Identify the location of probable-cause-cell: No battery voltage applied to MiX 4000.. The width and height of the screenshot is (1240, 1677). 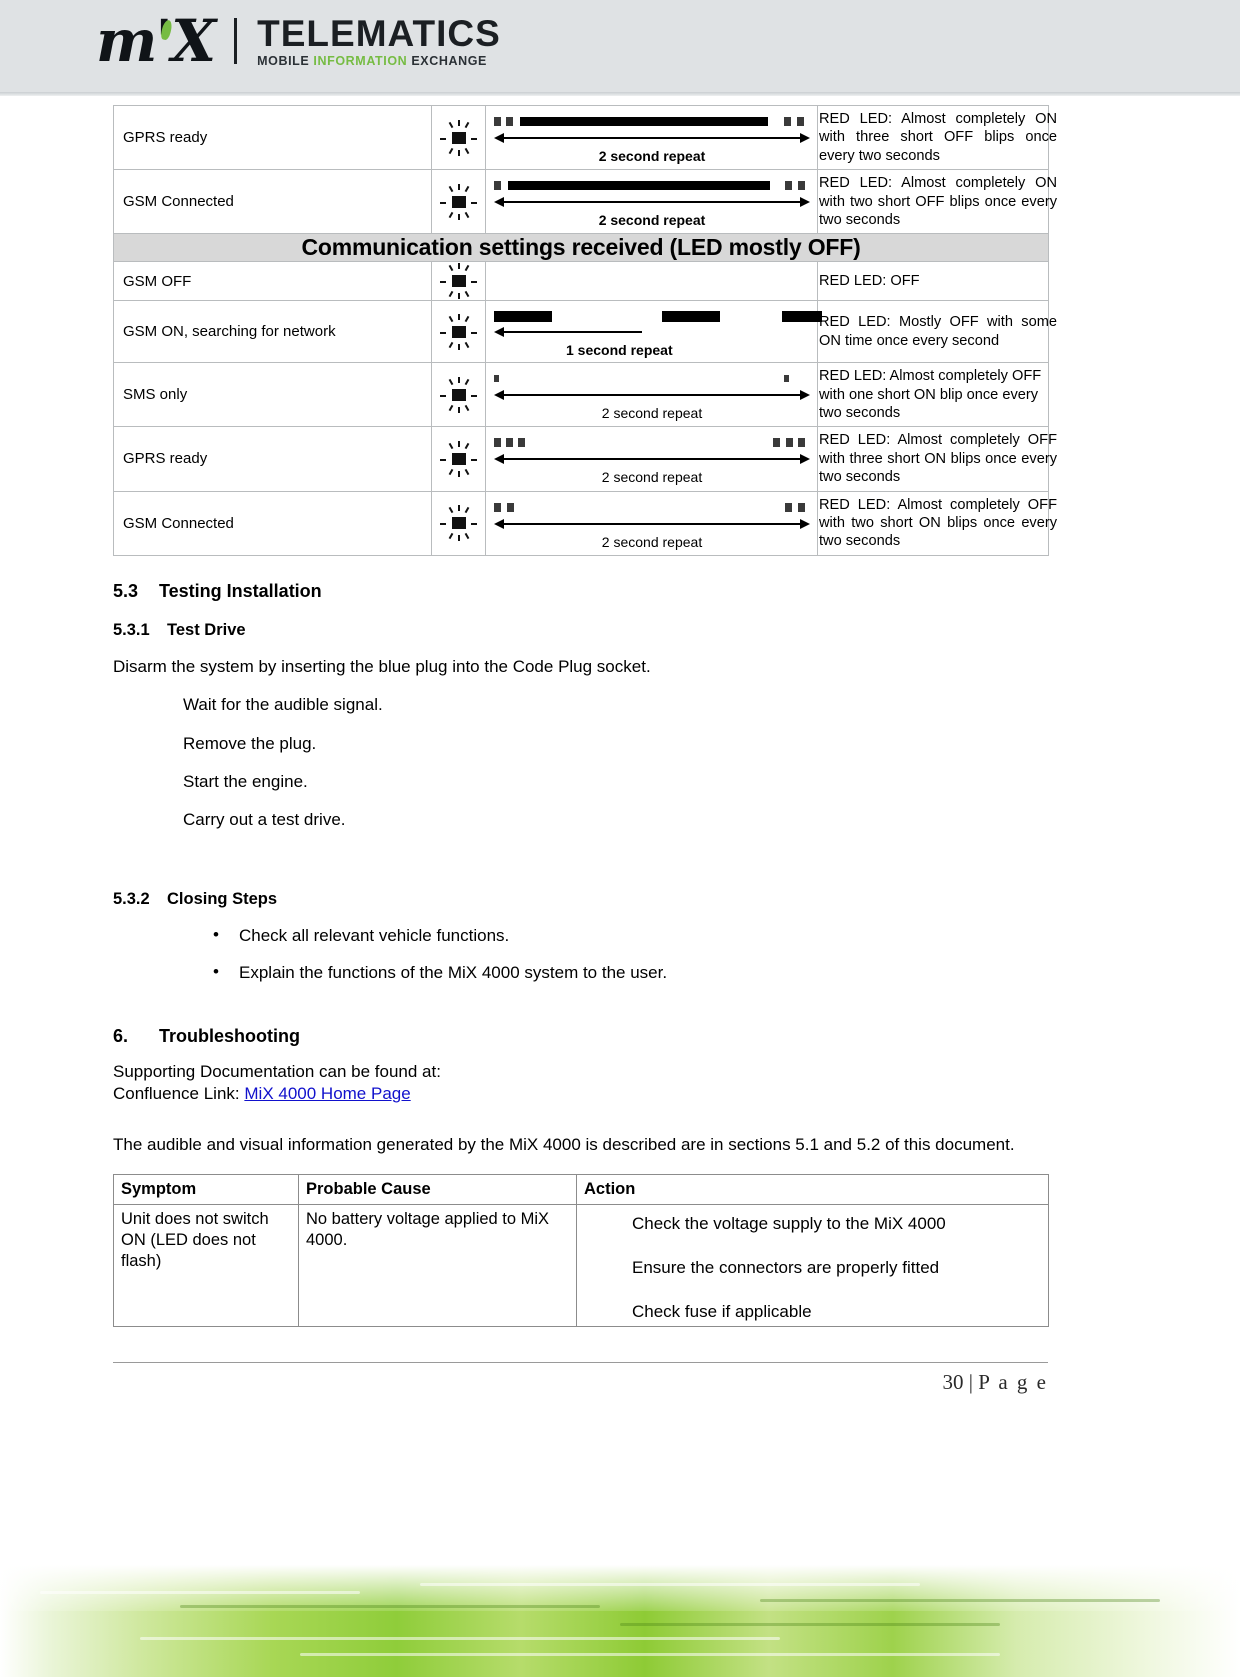
(437, 1266).